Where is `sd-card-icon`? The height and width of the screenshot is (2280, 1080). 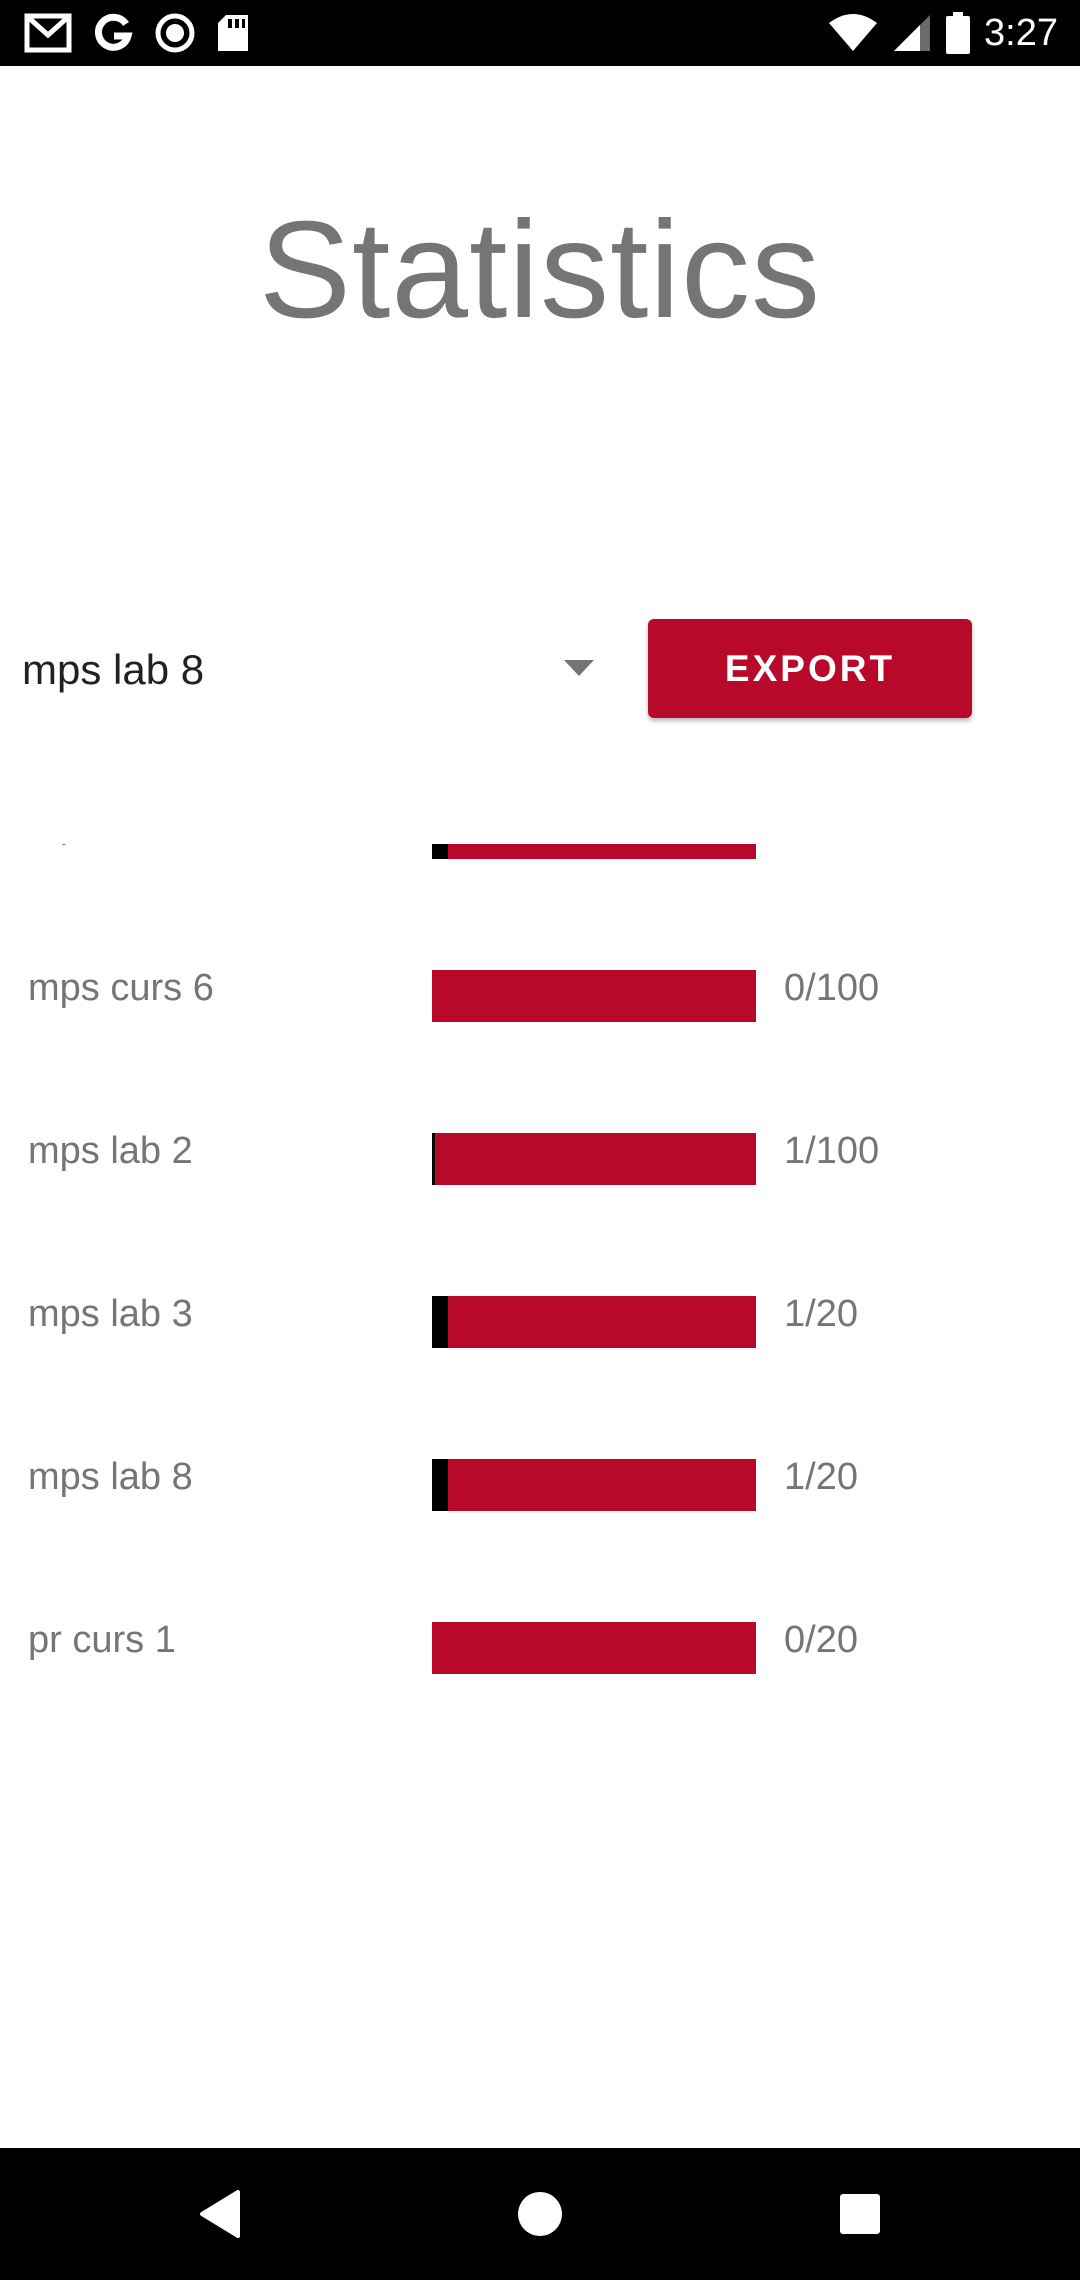
sd-card-icon is located at coordinates (233, 33).